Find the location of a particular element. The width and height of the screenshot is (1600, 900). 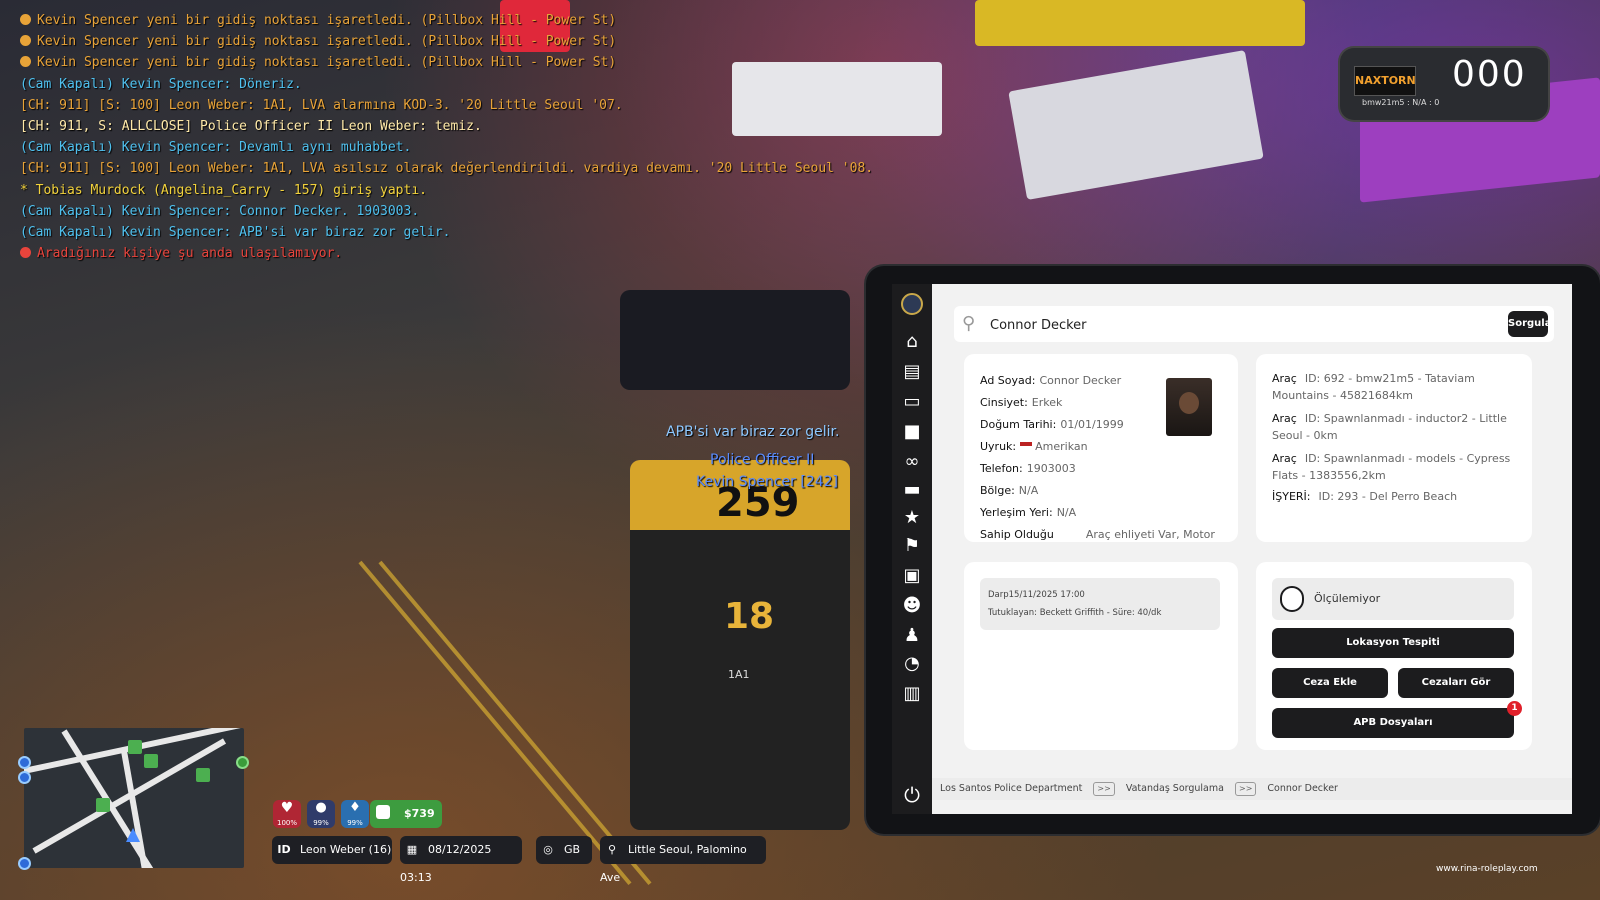

user-icon: ♟ is located at coordinates (912, 636).